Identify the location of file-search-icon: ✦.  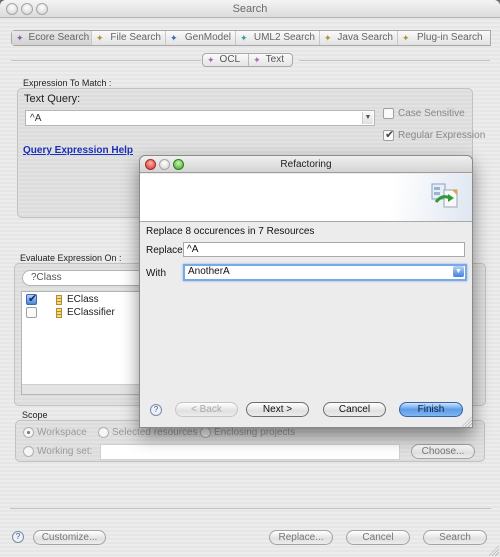
(100, 38).